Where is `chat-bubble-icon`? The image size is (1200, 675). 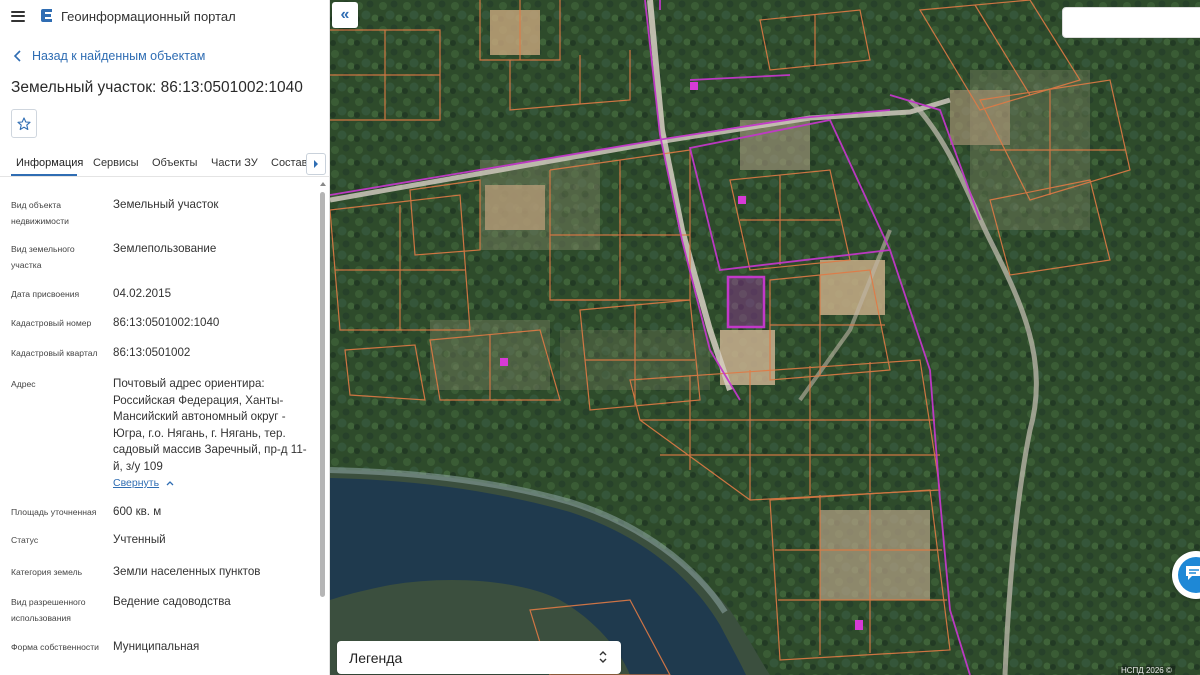
chat-bubble-icon is located at coordinates (1193, 573).